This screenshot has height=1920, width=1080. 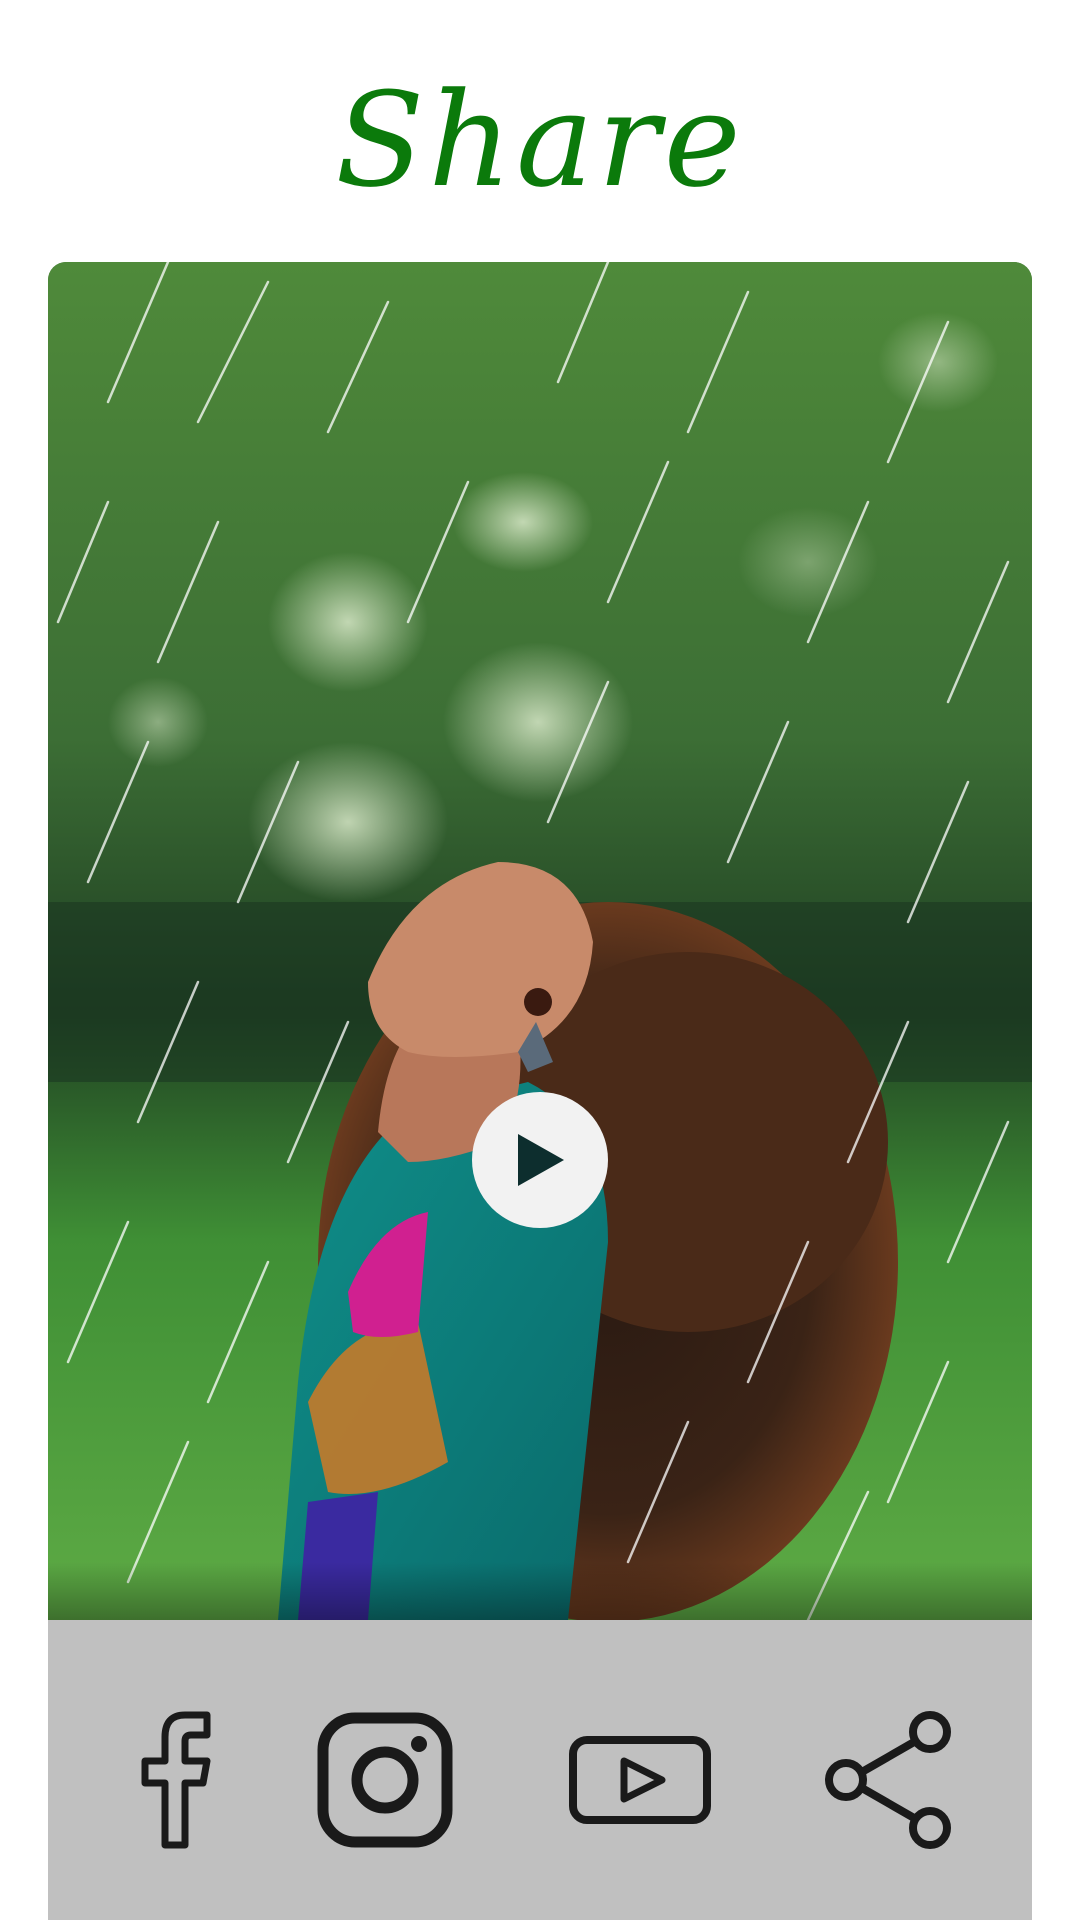 I want to click on facebook-icon, so click(x=176, y=1780).